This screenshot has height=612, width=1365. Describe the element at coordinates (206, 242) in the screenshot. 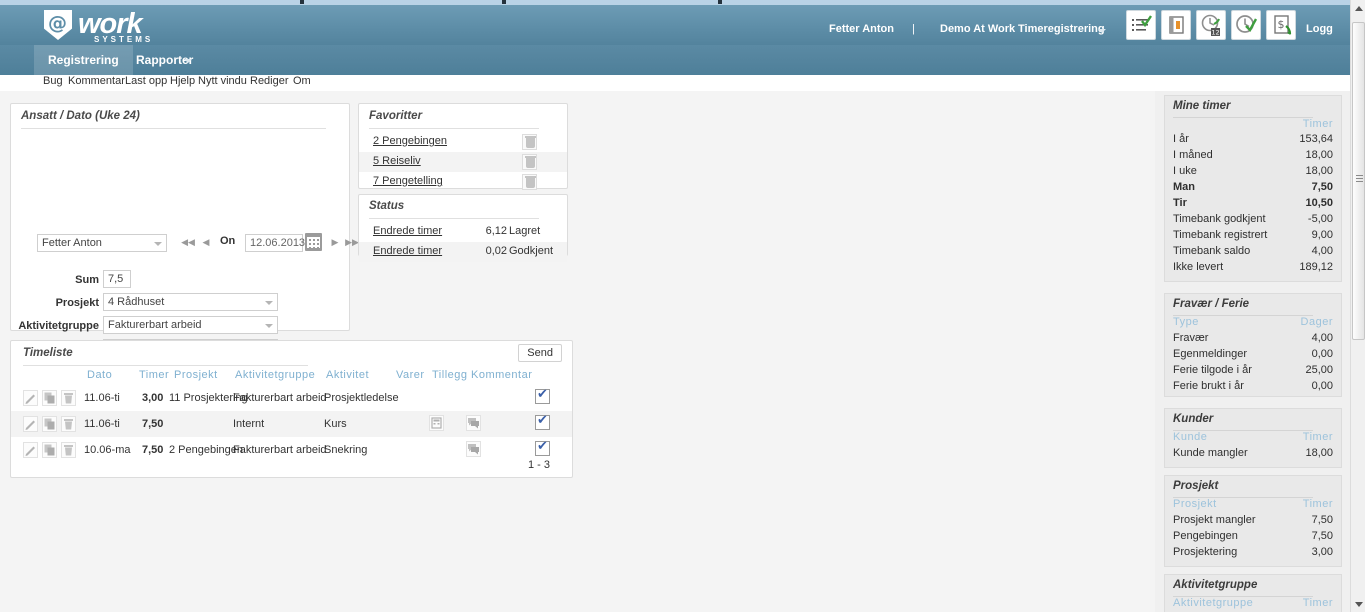

I see `date-prev-button: ◀` at that location.